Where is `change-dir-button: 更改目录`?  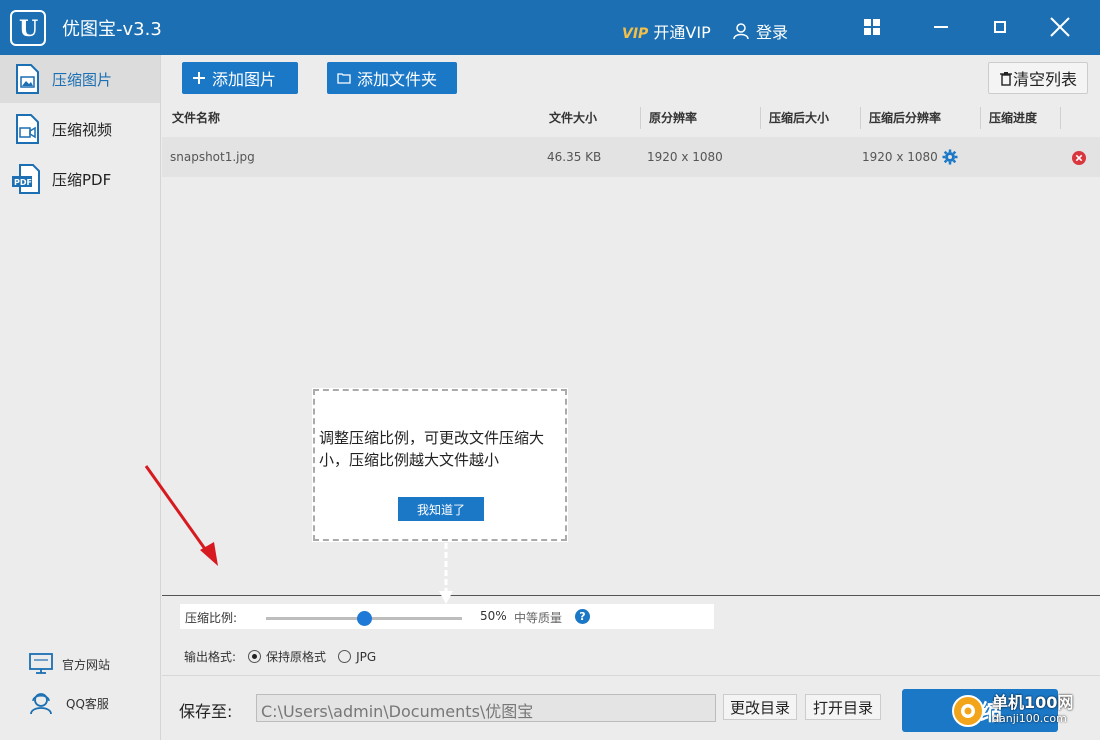
change-dir-button: 更改目录 is located at coordinates (760, 707).